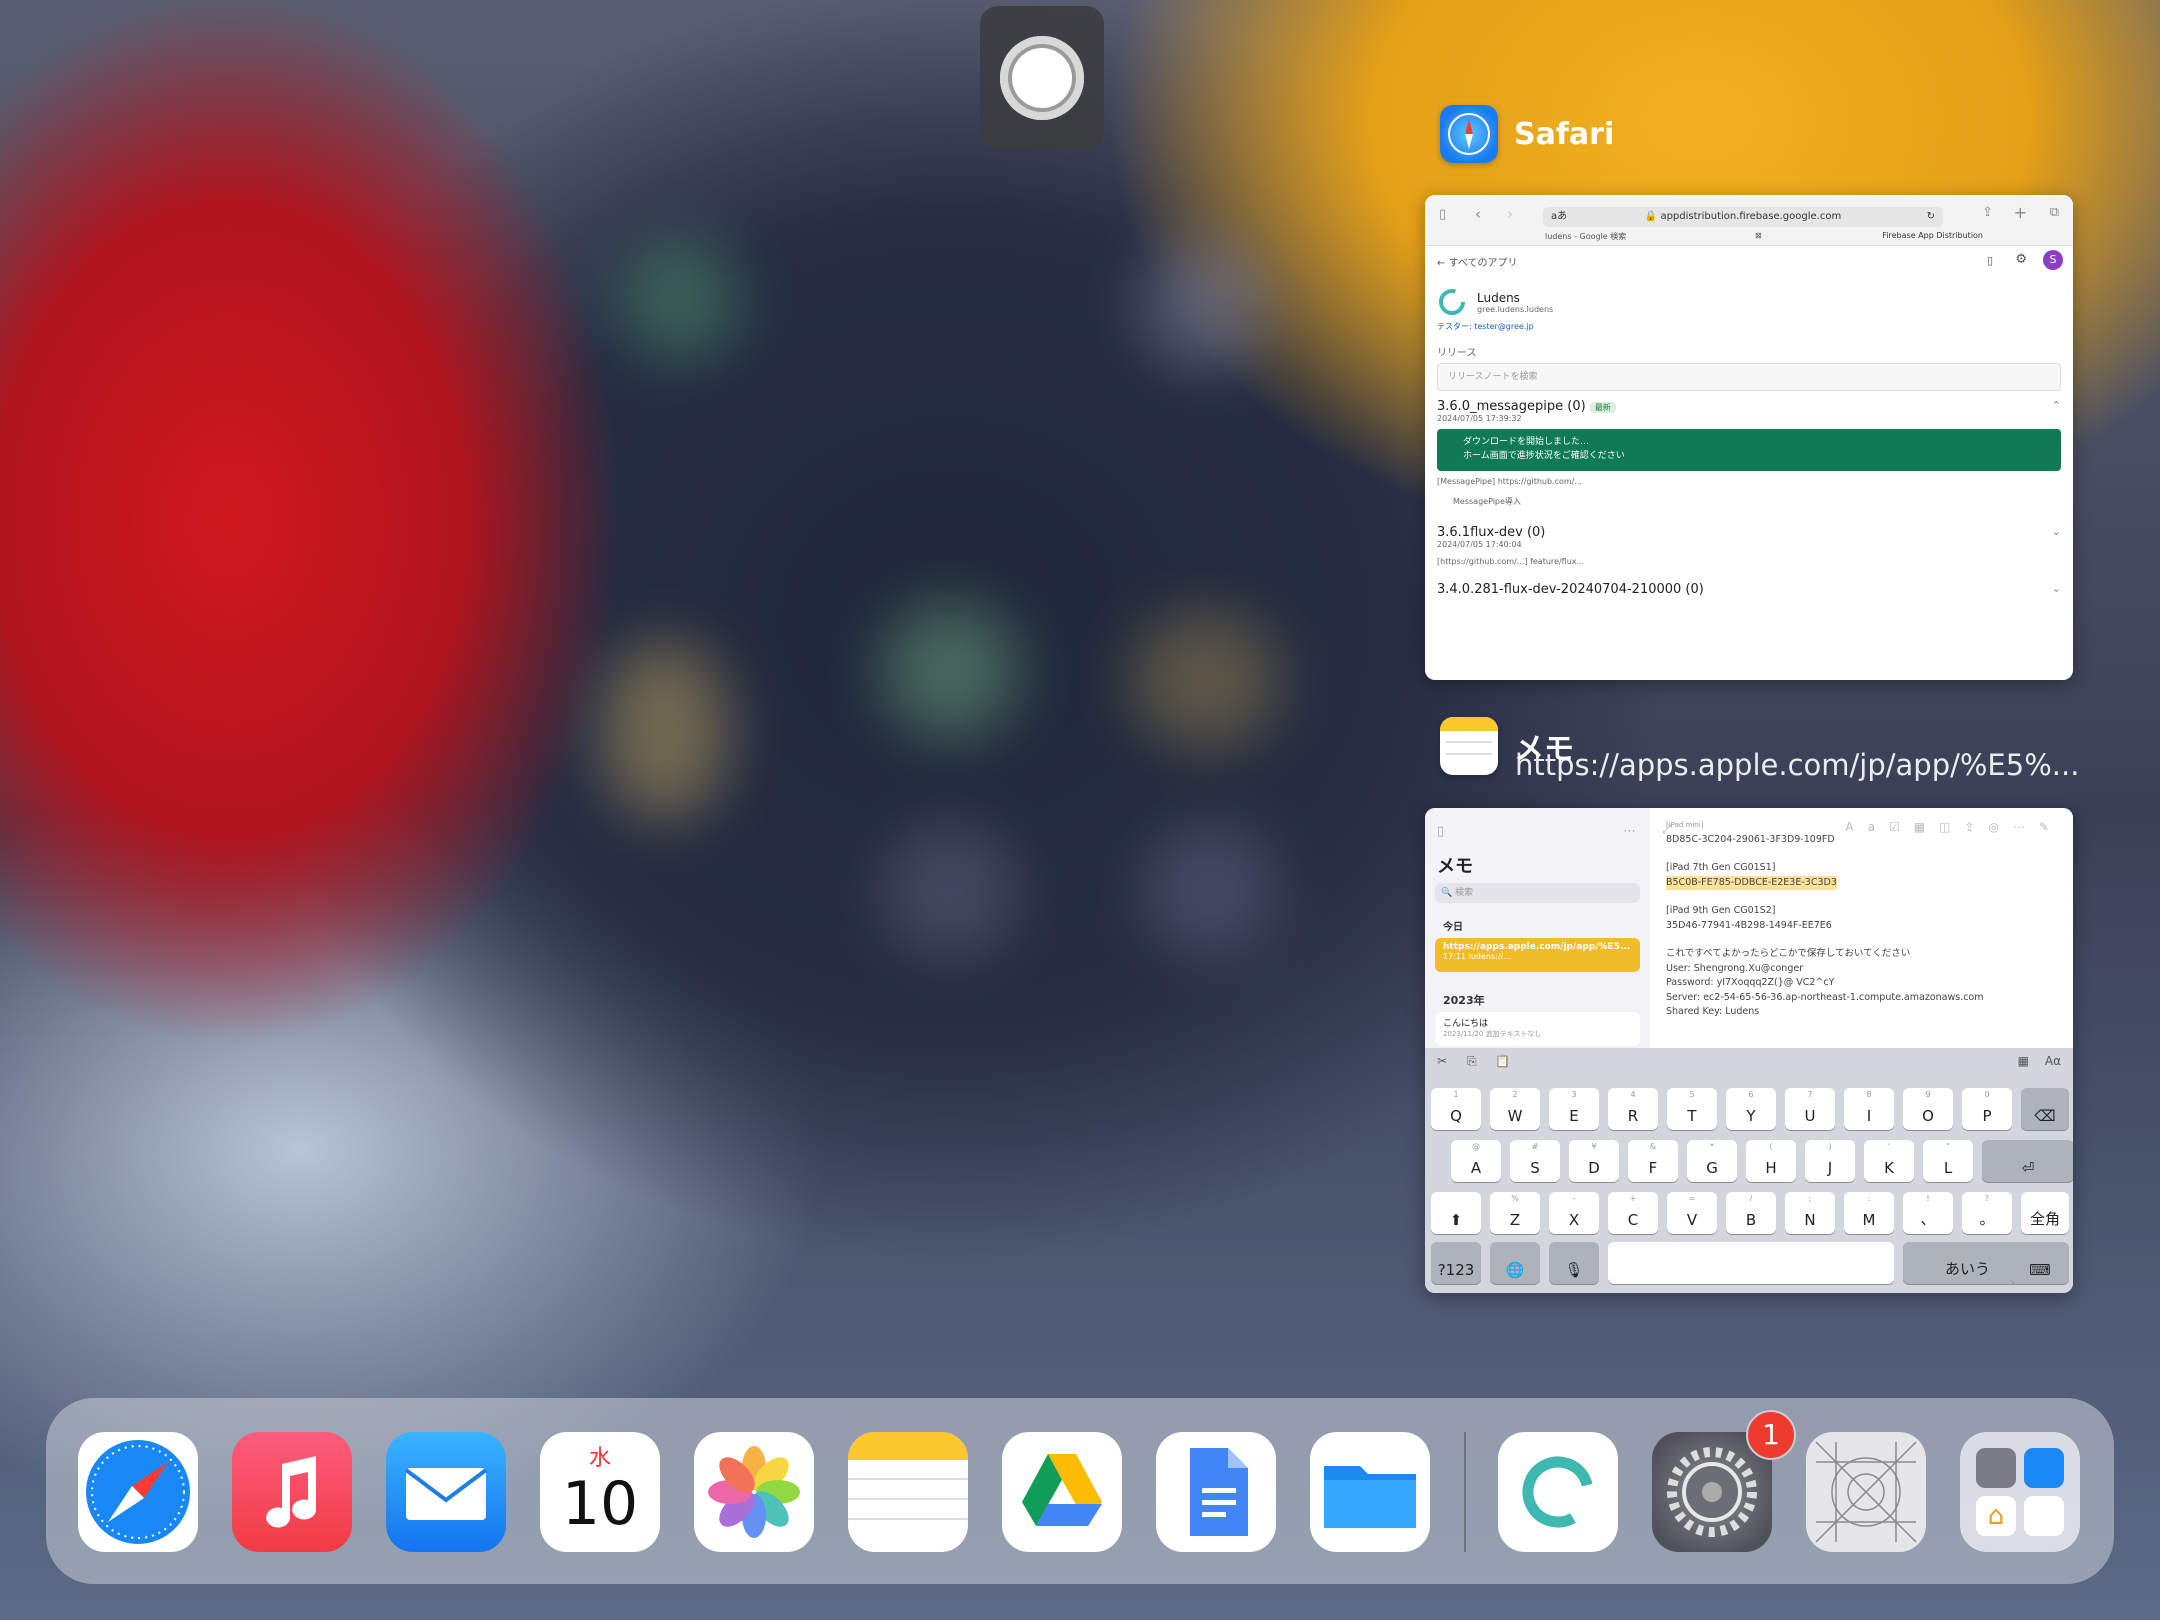 The width and height of the screenshot is (2160, 1620). Describe the element at coordinates (1990, 260) in the screenshot. I see `device-icon: ▯` at that location.